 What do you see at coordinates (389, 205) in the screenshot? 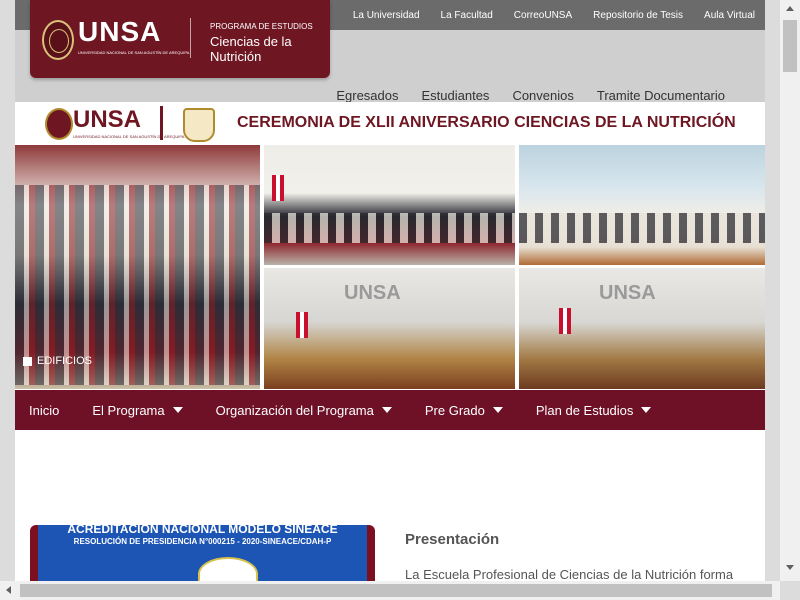
I see `photo-authorities` at bounding box center [389, 205].